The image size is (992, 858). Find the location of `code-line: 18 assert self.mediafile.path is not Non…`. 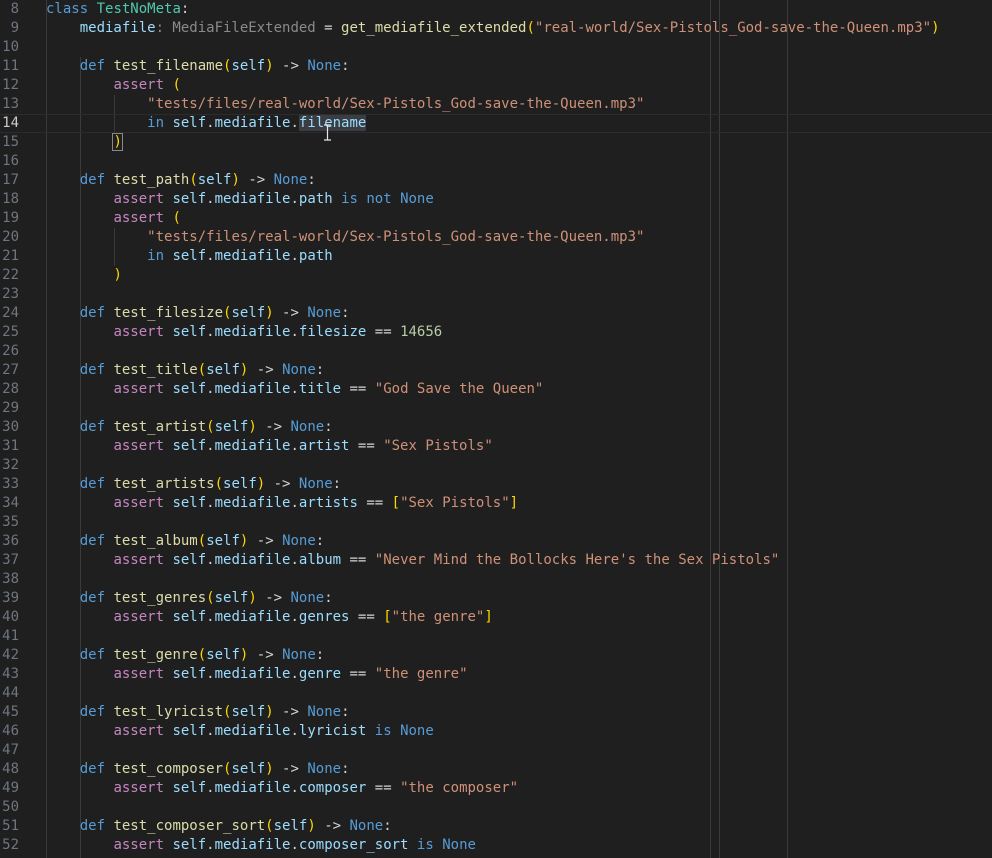

code-line: 18 assert self.mediafile.path is not Non… is located at coordinates (496, 199).